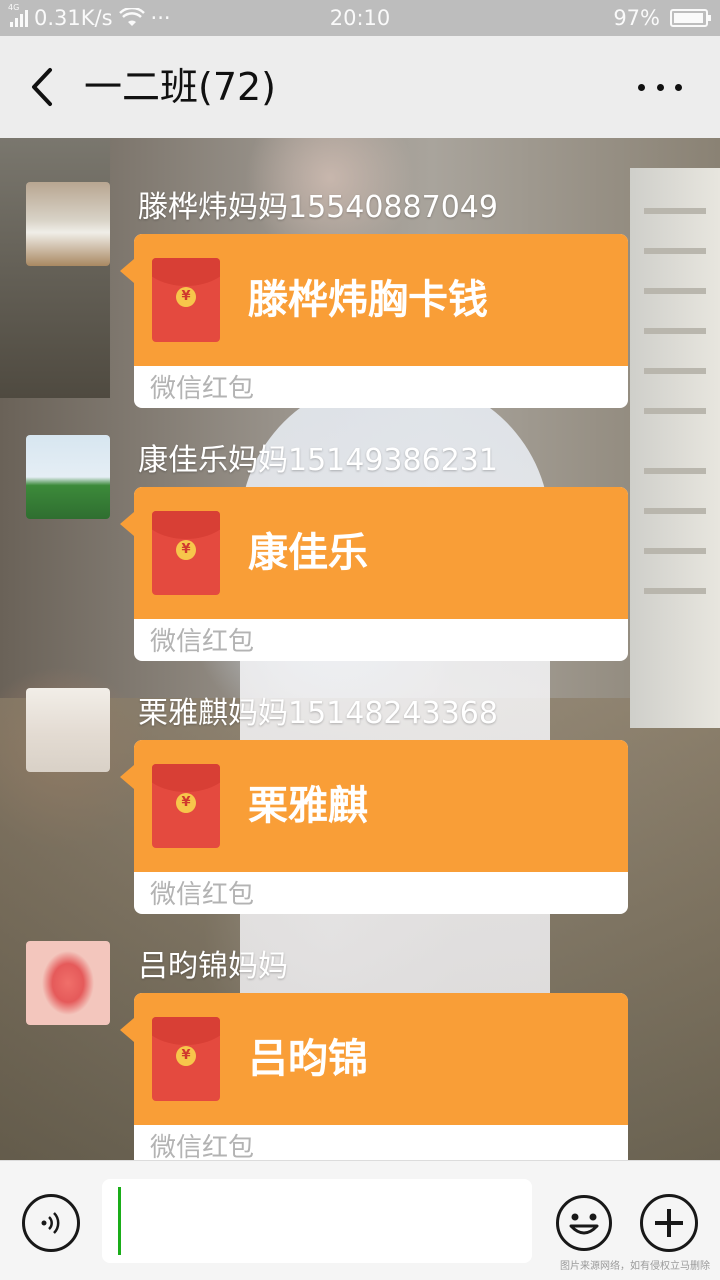 The width and height of the screenshot is (720, 1280). What do you see at coordinates (317, 1221) in the screenshot?
I see `message-input` at bounding box center [317, 1221].